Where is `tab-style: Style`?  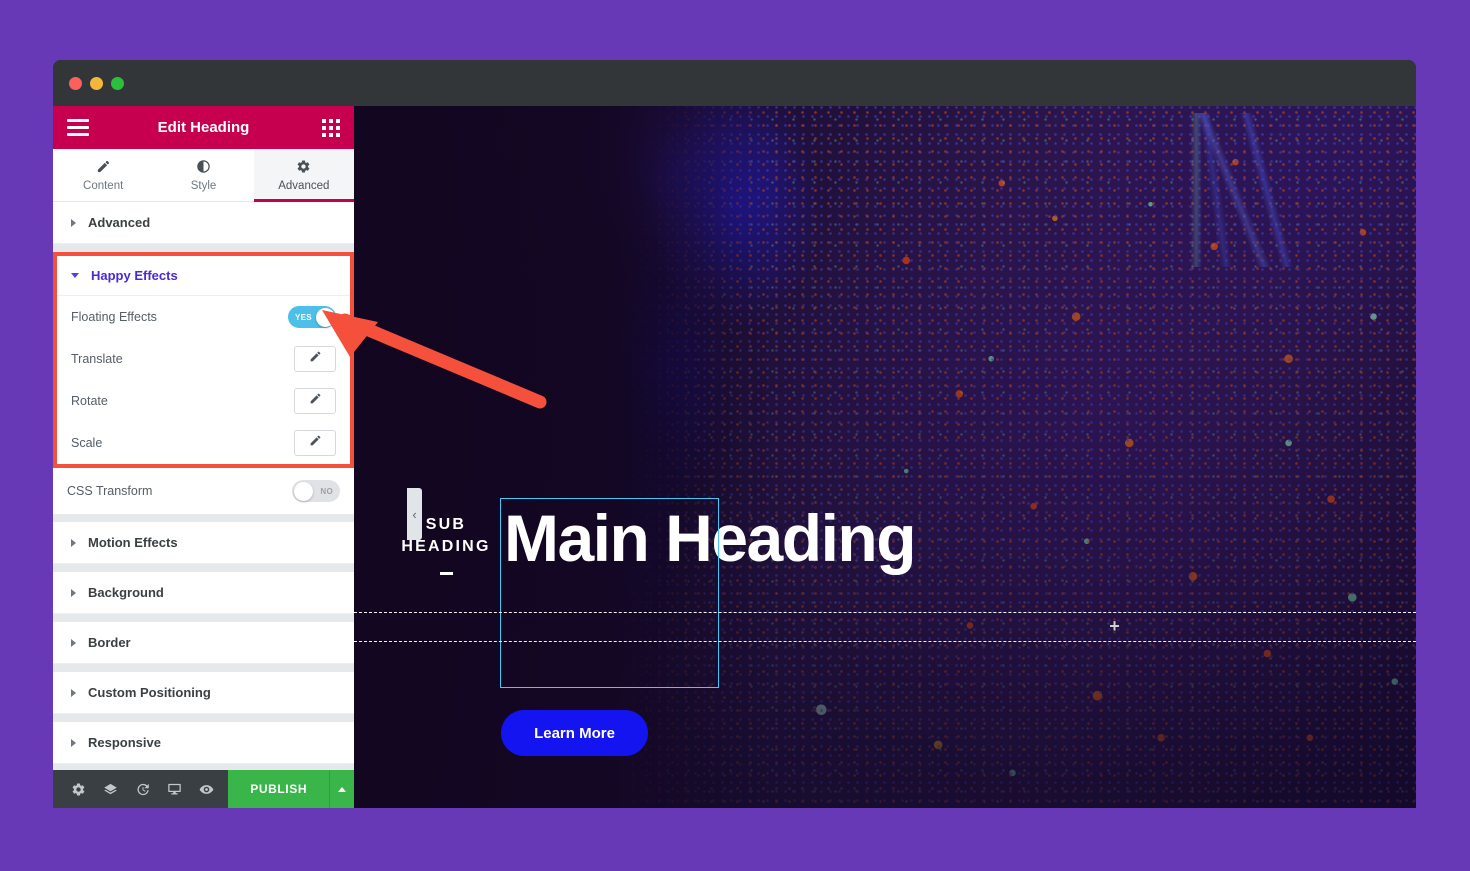 tab-style: Style is located at coordinates (203, 175).